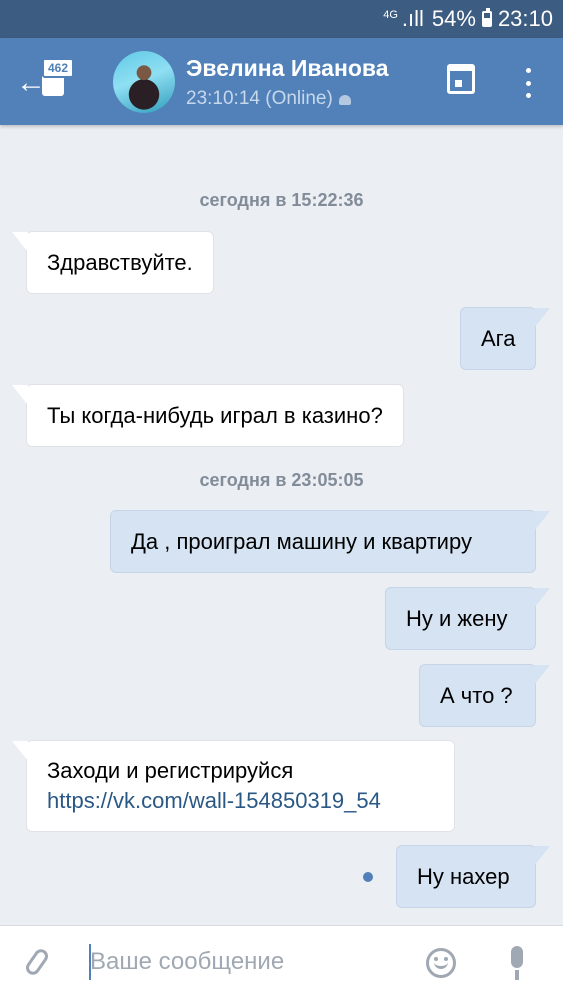 This screenshot has width=563, height=1000. What do you see at coordinates (58, 68) in the screenshot?
I see `unread-count-badge: 462` at bounding box center [58, 68].